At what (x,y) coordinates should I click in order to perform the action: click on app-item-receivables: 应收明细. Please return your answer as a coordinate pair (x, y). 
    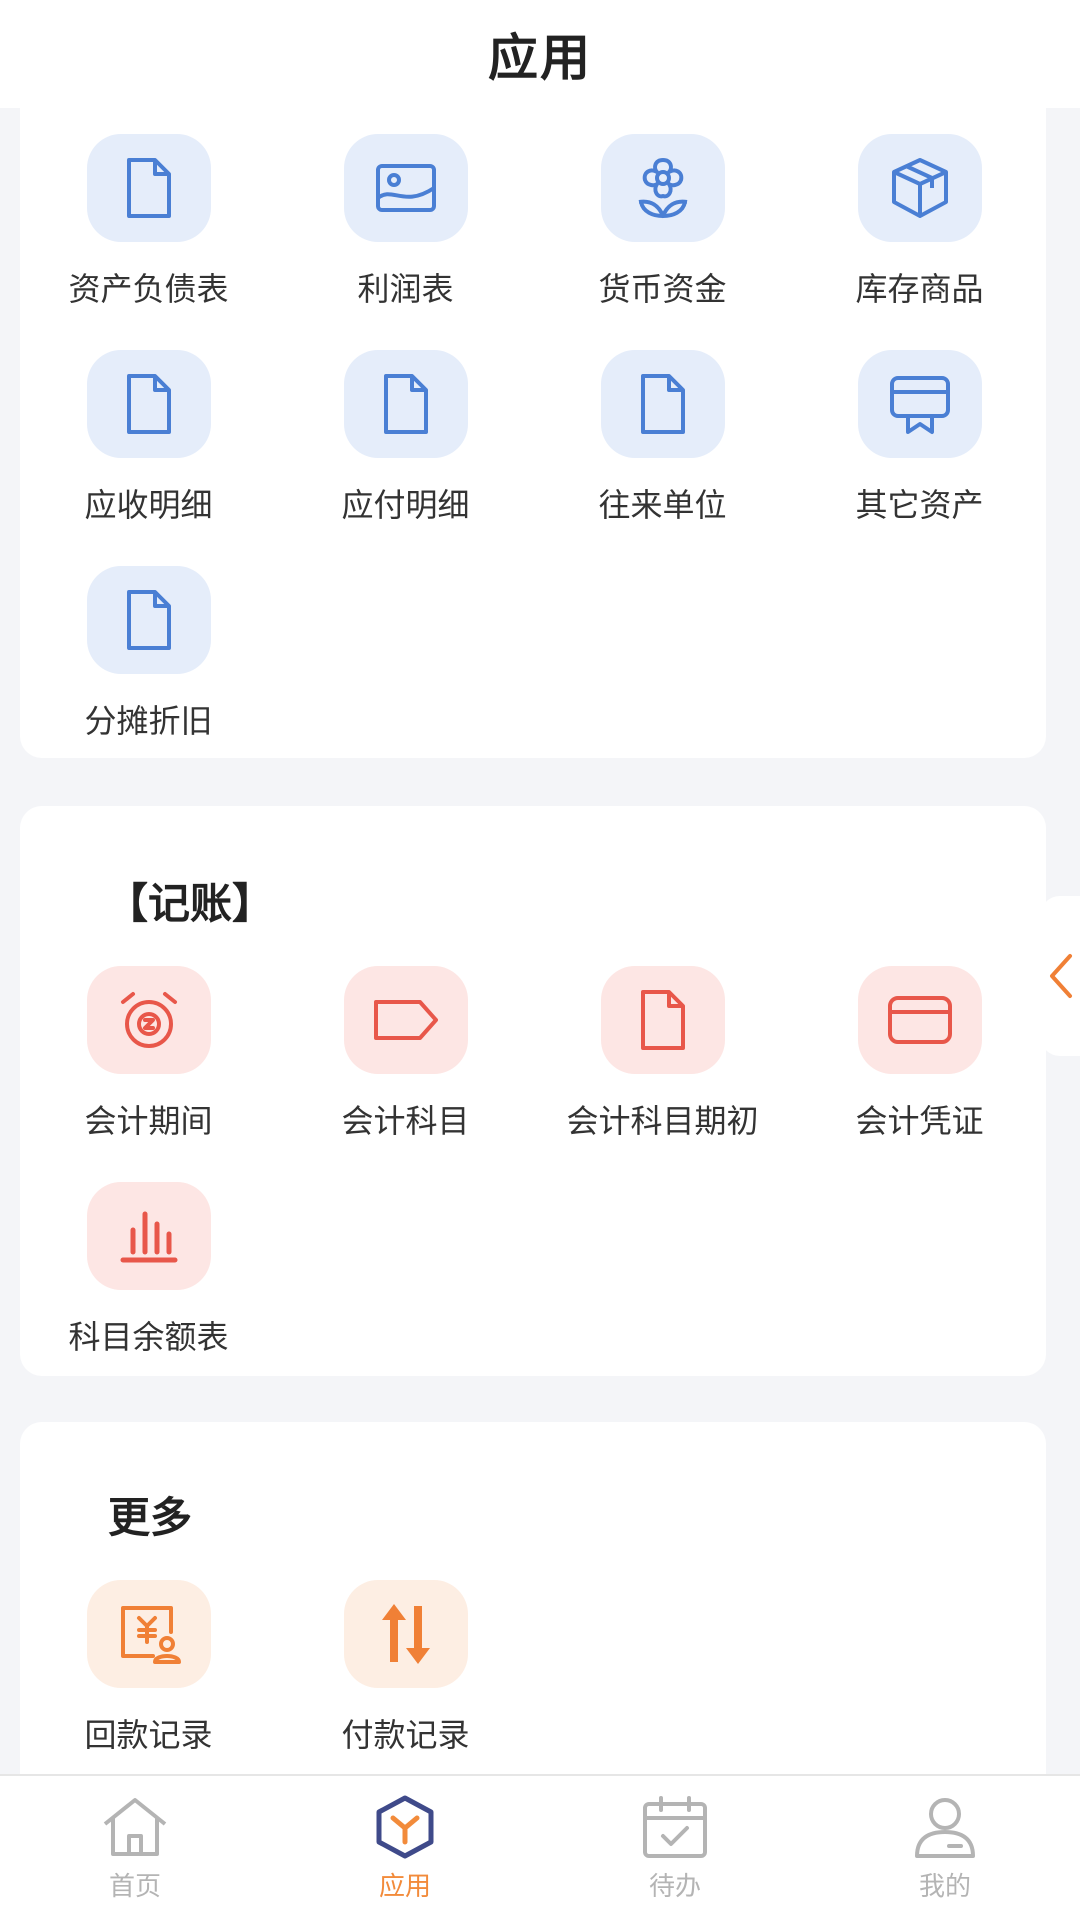
    Looking at the image, I should click on (148, 440).